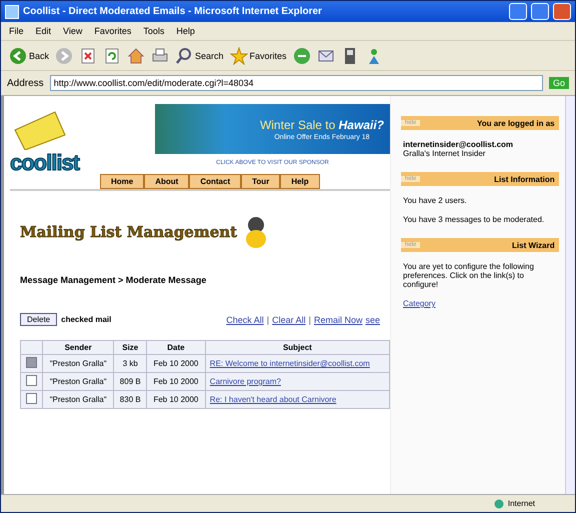  I want to click on sidebar-title: List Information, so click(524, 179).